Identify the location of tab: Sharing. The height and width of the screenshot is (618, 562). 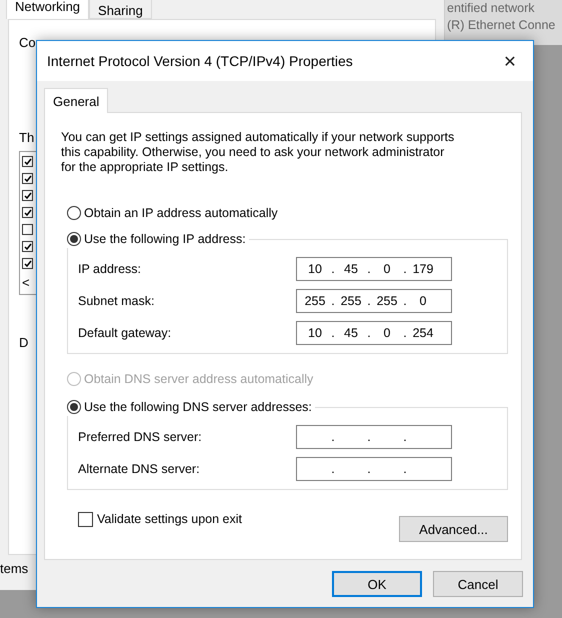
(120, 9).